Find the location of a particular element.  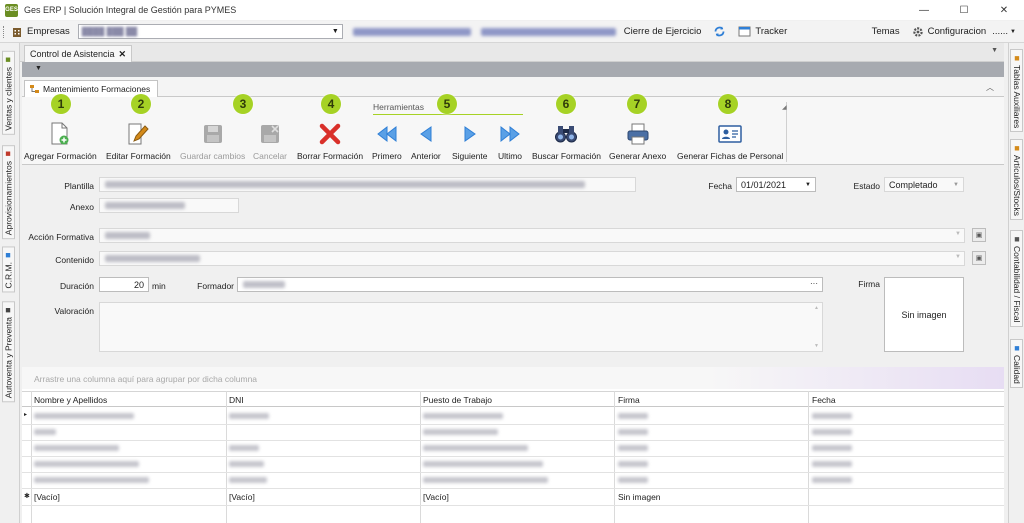

step-badge-5: 5 is located at coordinates (447, 104).